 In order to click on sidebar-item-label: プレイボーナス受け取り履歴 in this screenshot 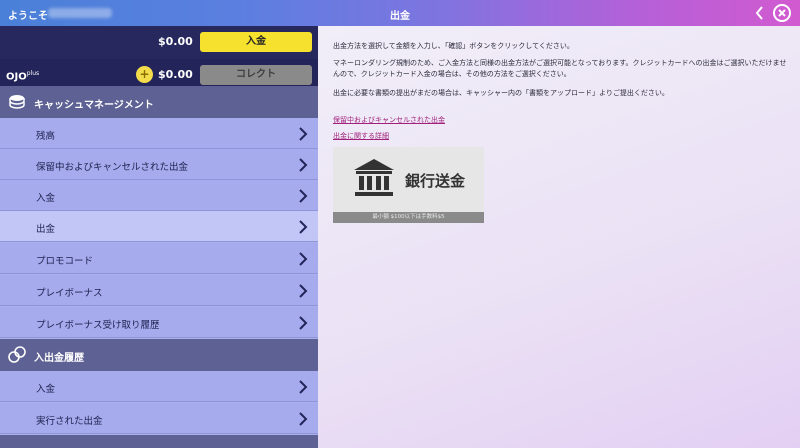, I will do `click(98, 325)`.